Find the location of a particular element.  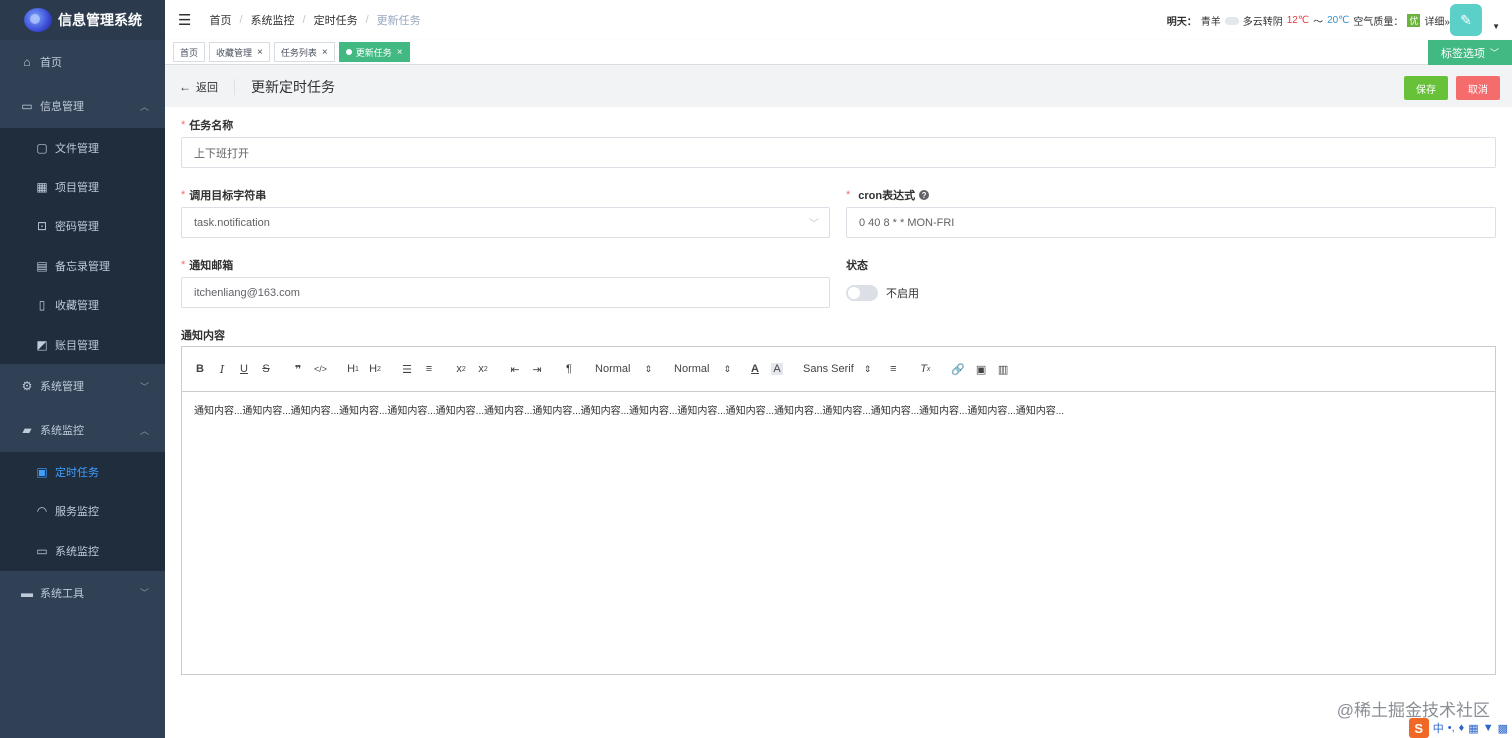

sidebar-item-label: 服务监控 is located at coordinates (77, 512).